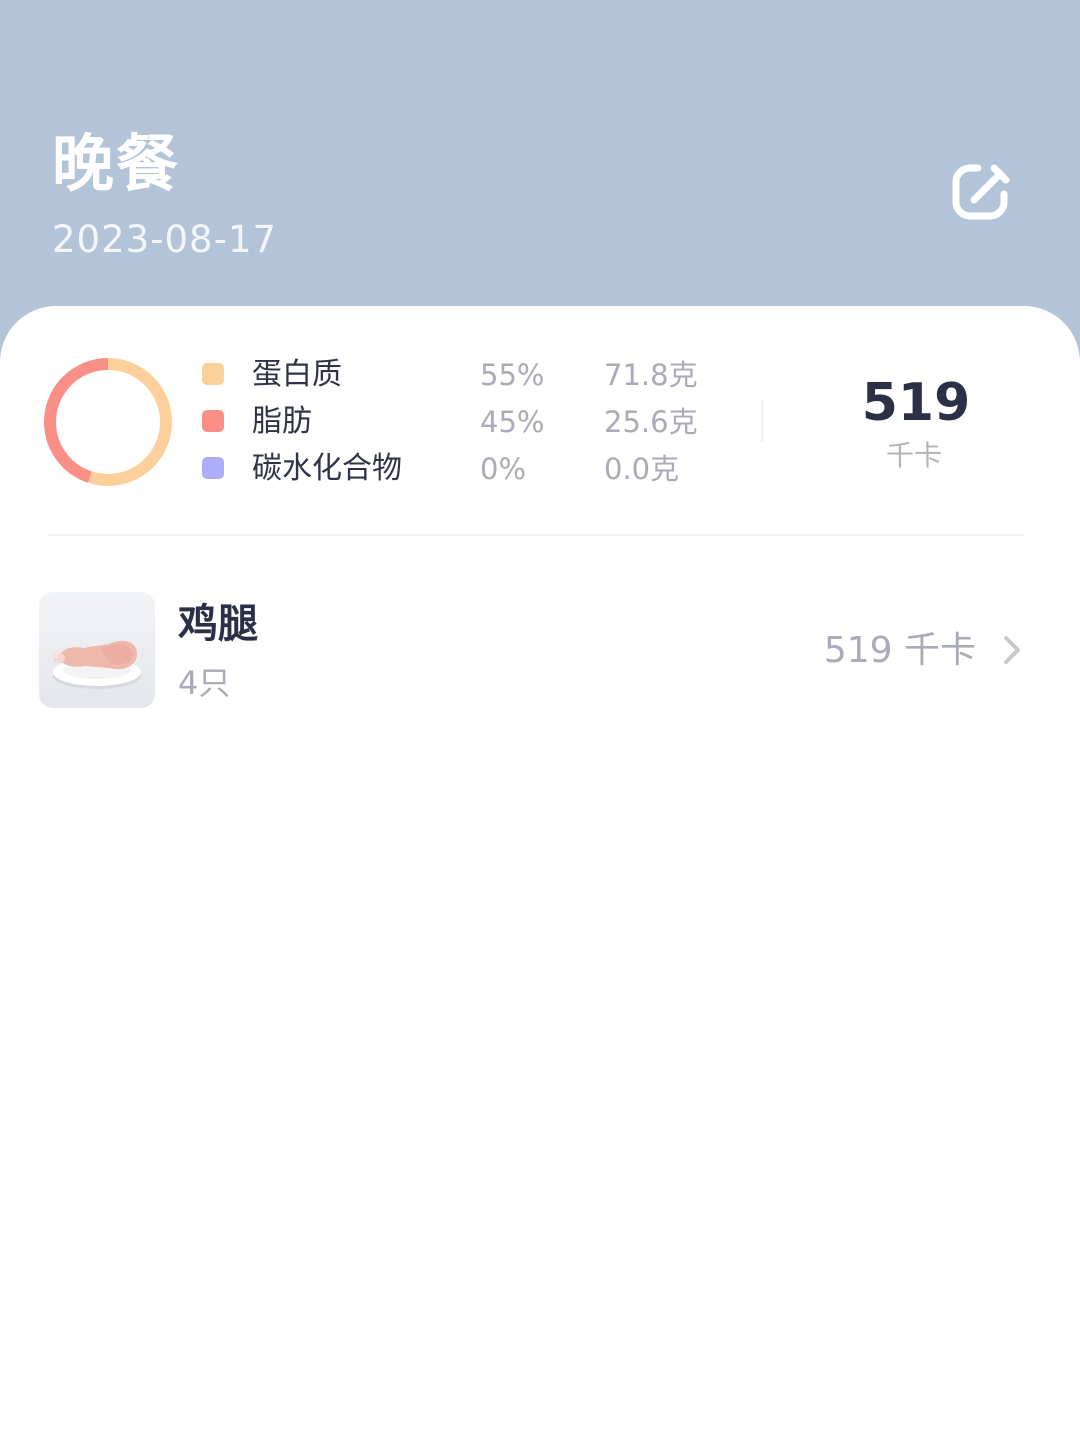  What do you see at coordinates (165, 239) in the screenshot?
I see `meal-date: 2023-08-17` at bounding box center [165, 239].